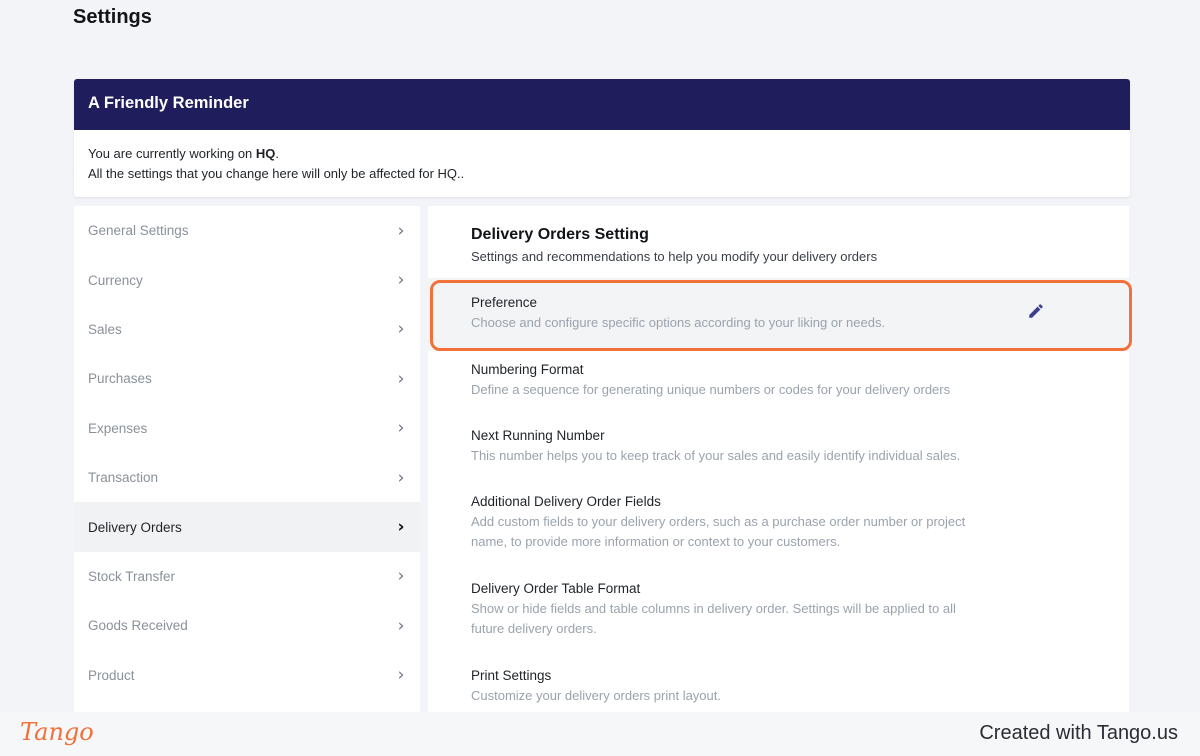 This screenshot has height=756, width=1200. Describe the element at coordinates (247, 576) in the screenshot. I see `sidebar-item-stock-transfer: Stock Transfer ›` at that location.